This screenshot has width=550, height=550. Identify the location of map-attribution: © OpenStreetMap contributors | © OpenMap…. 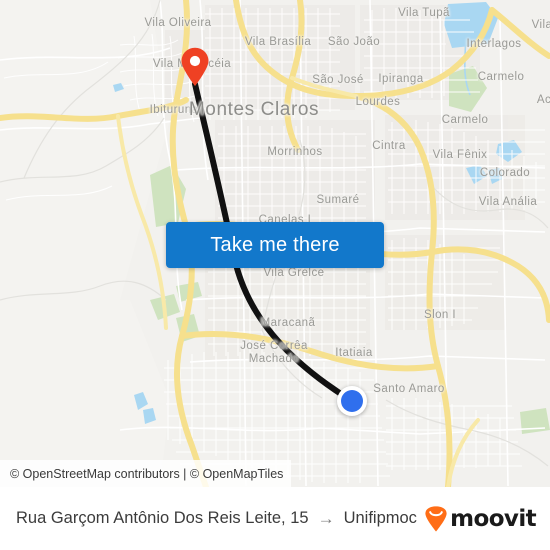
(146, 473).